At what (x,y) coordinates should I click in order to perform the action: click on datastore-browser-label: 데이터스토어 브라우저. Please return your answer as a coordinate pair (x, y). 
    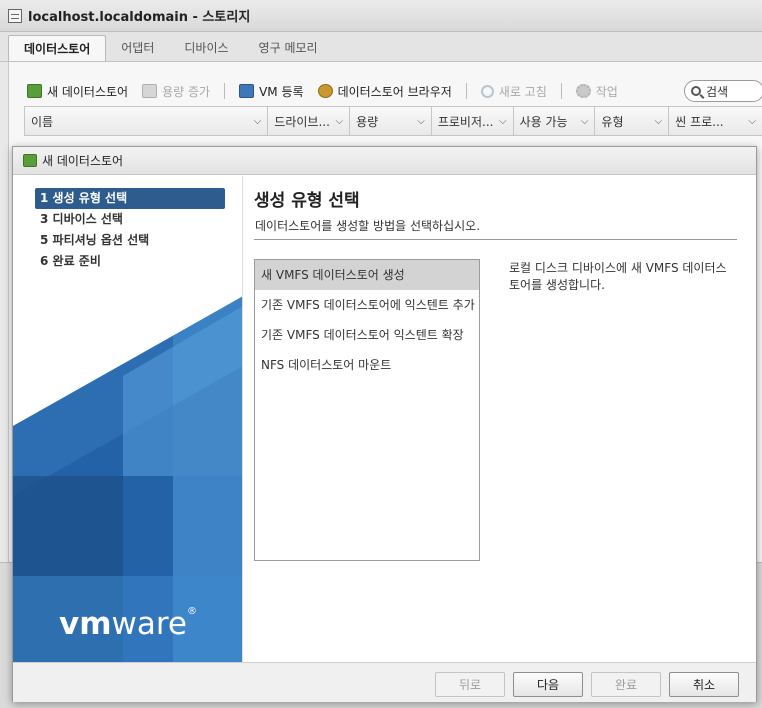
    Looking at the image, I should click on (394, 91).